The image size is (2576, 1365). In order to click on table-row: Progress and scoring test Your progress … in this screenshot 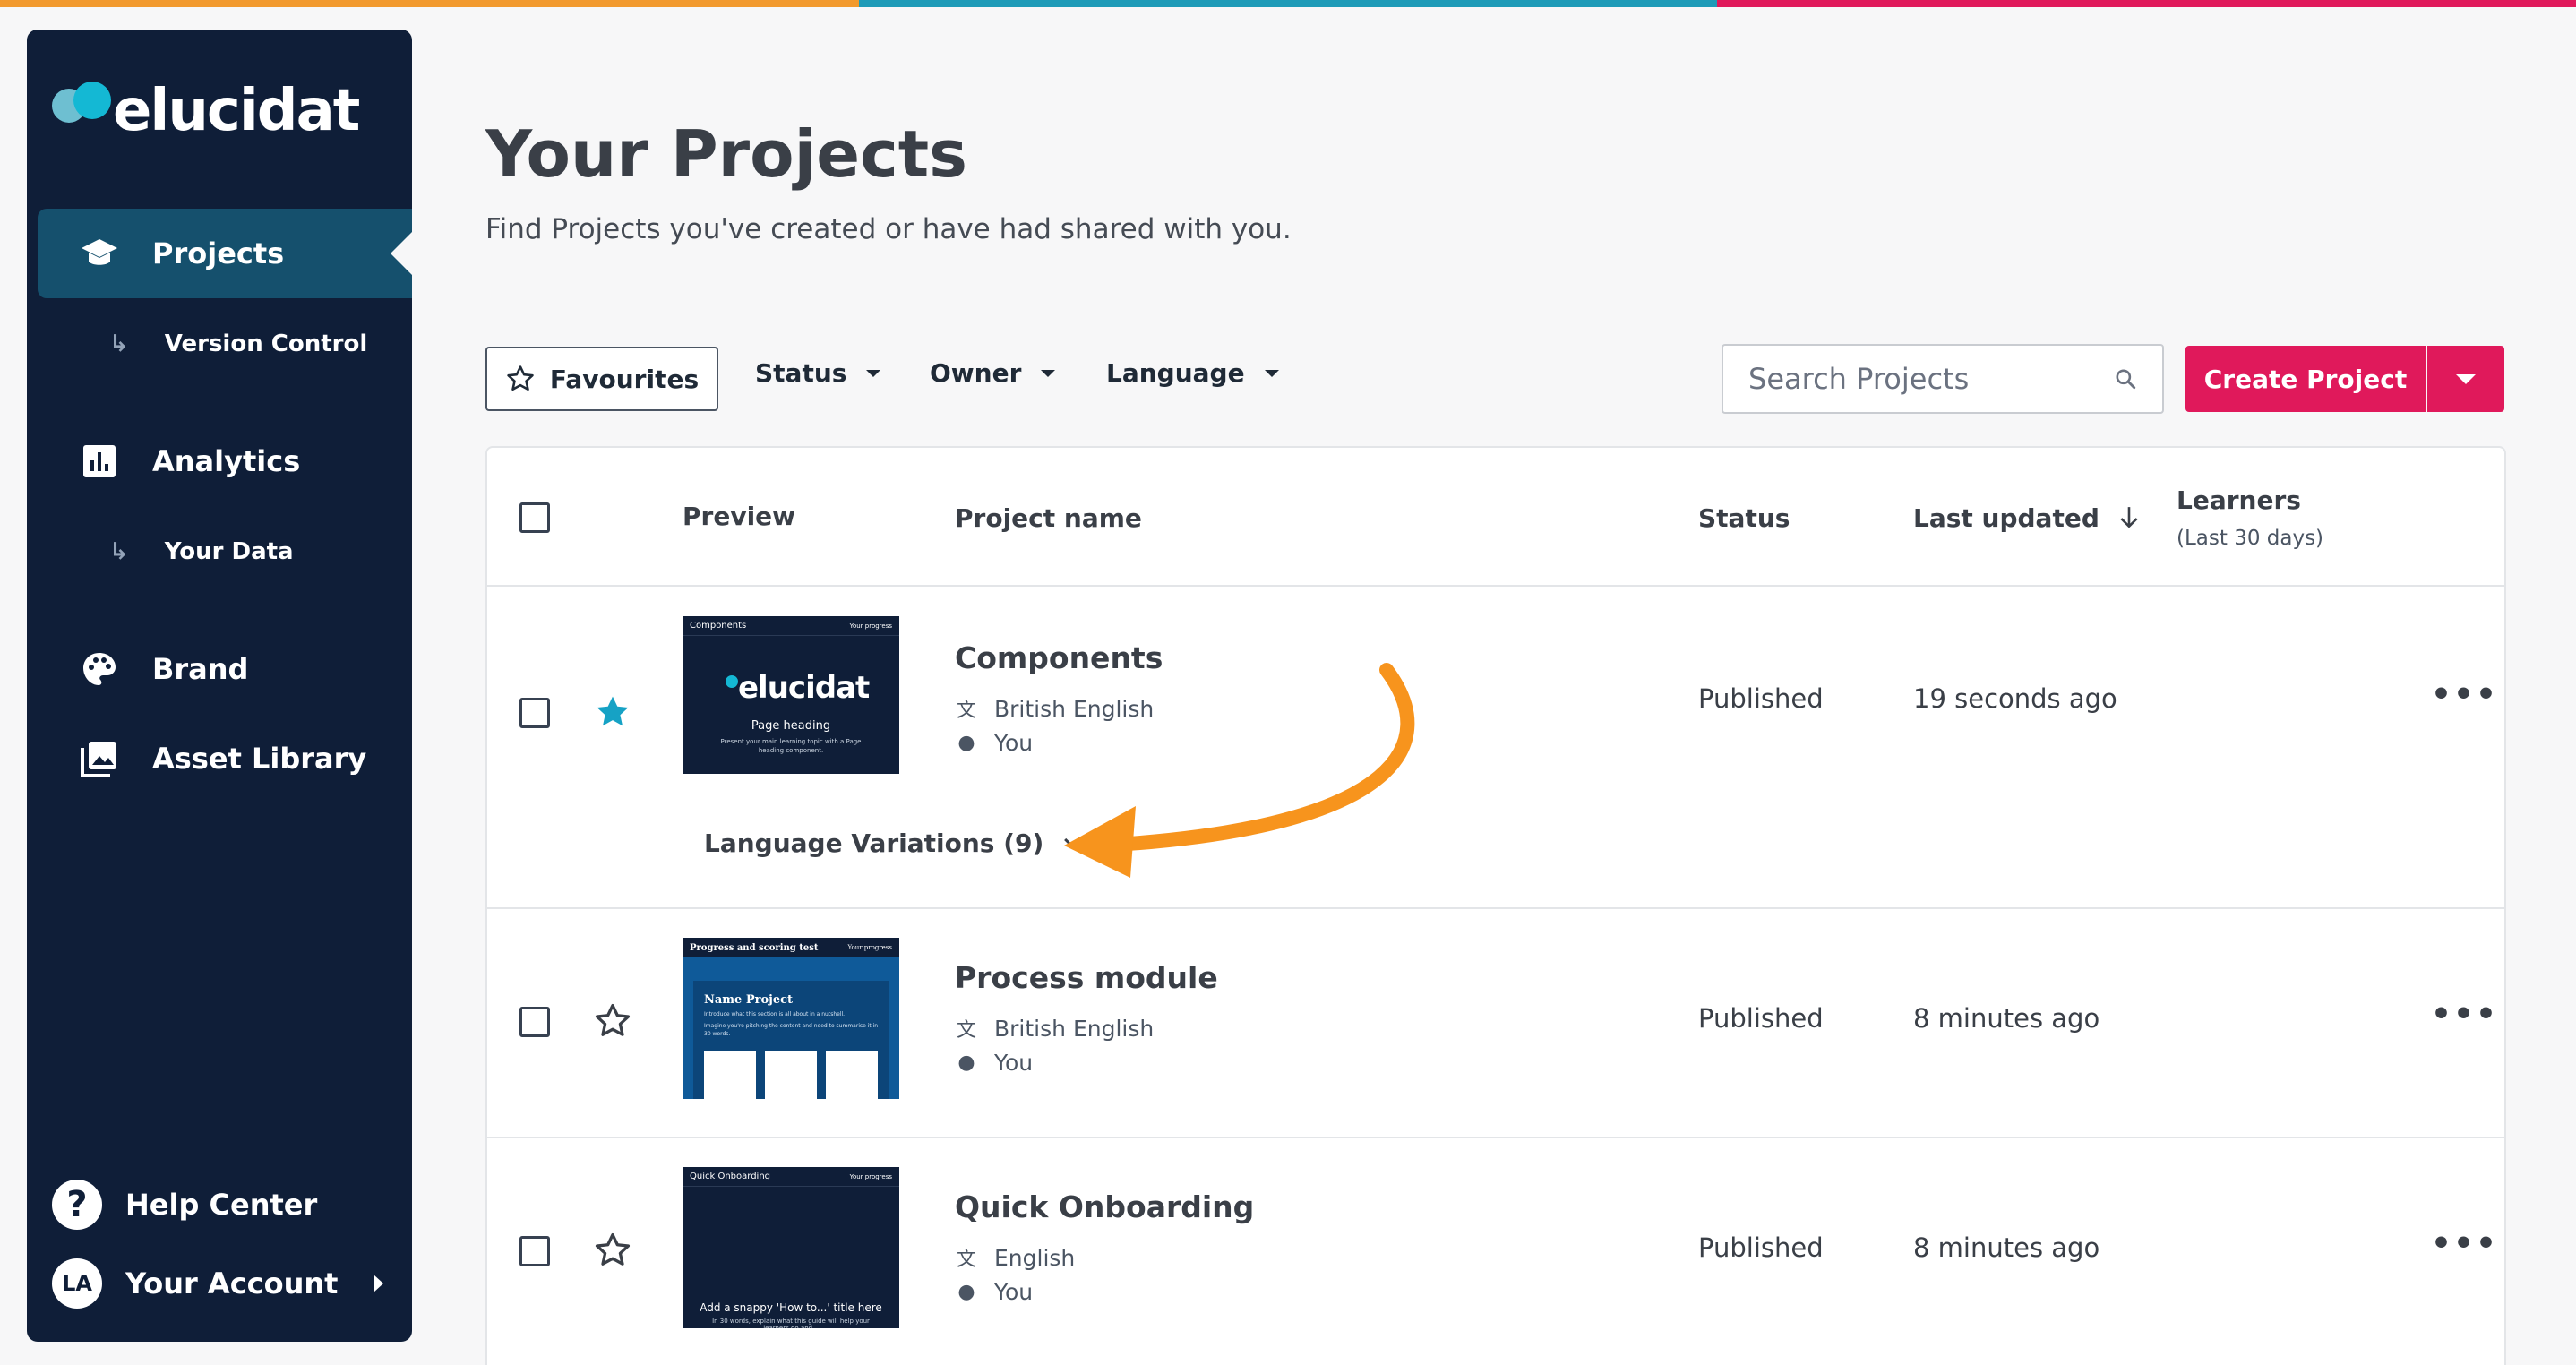, I will do `click(1495, 1023)`.